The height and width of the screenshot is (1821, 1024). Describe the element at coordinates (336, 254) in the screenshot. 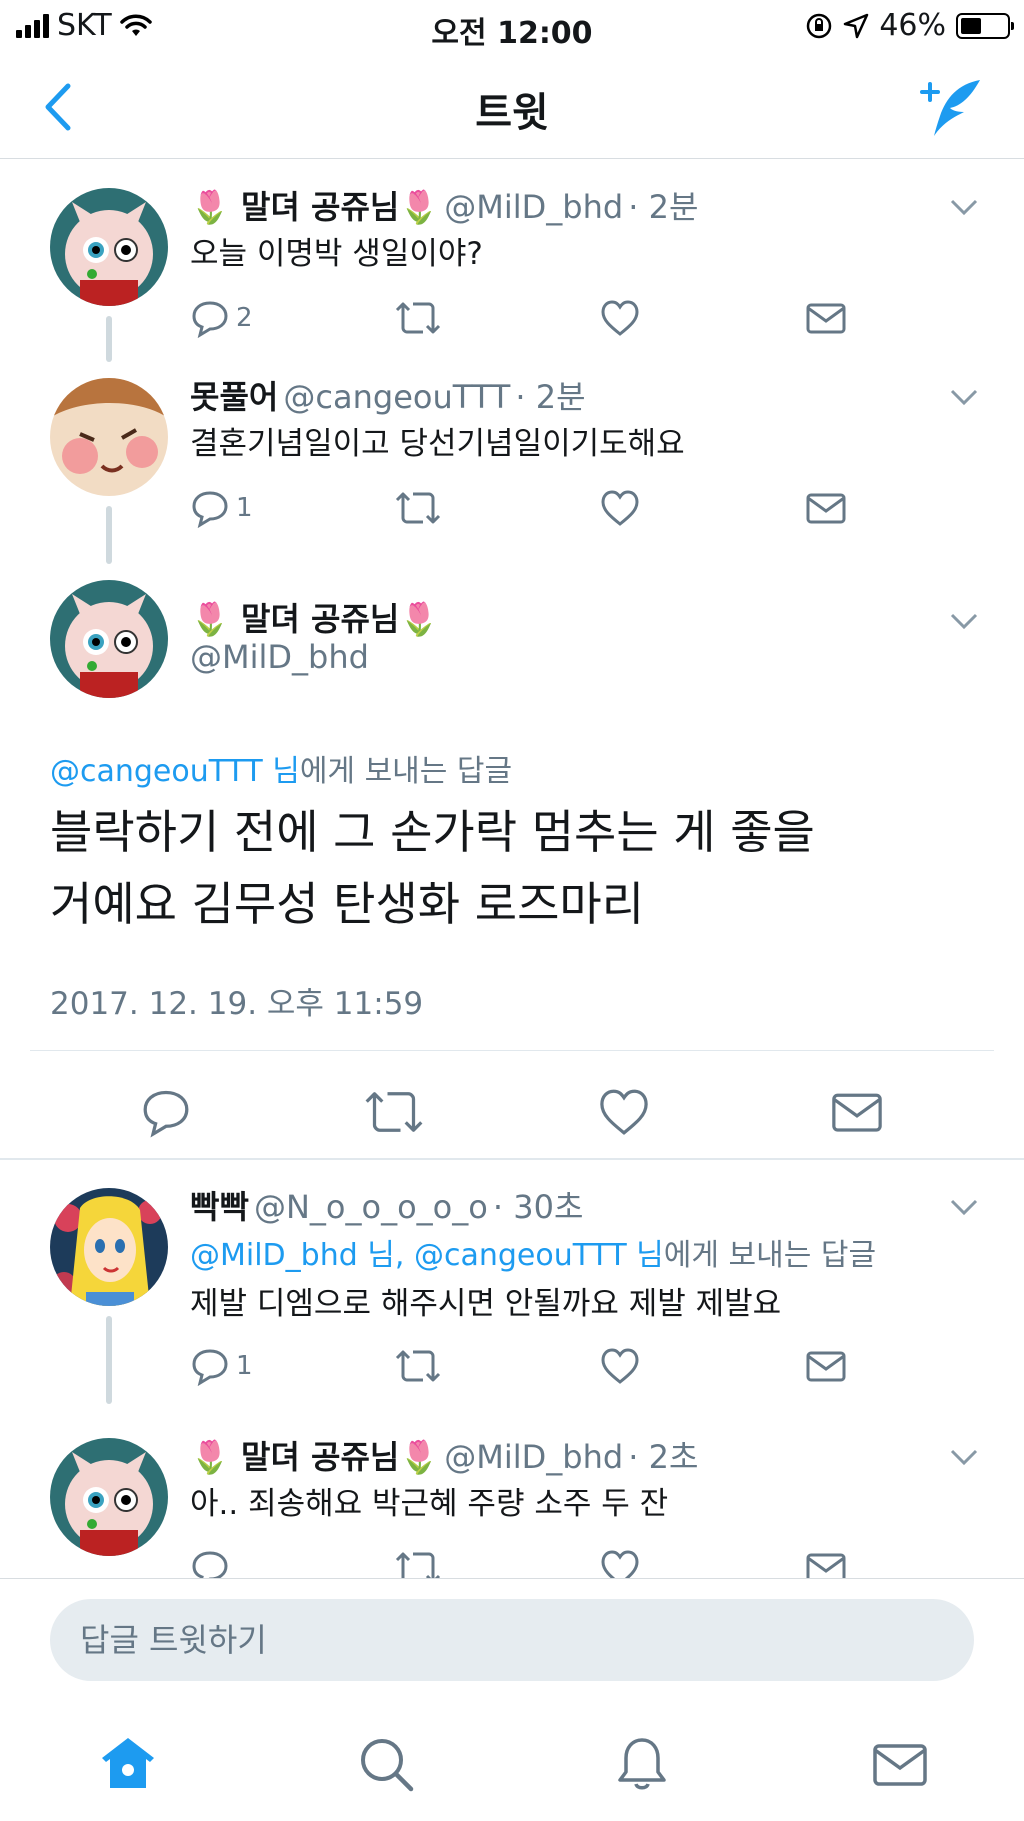

I see `tweet-text: 오늘 이명박 생일이야?` at that location.